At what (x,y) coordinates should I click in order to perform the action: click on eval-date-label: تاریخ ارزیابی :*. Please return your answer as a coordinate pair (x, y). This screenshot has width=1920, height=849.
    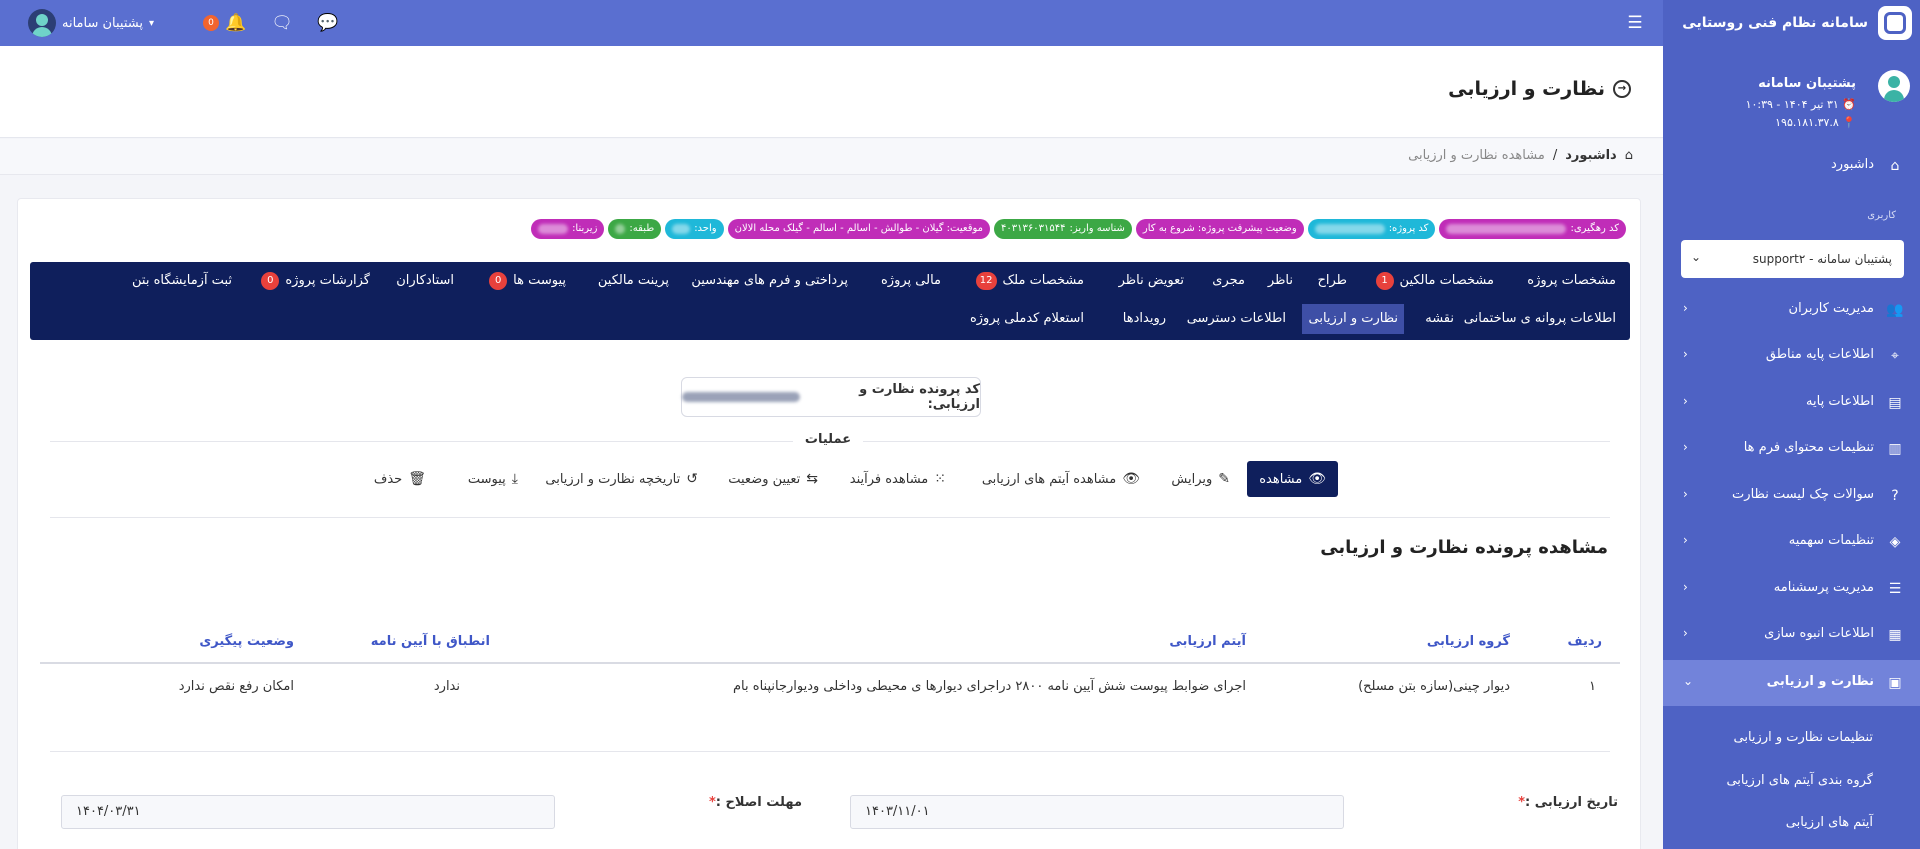
    Looking at the image, I should click on (1568, 802).